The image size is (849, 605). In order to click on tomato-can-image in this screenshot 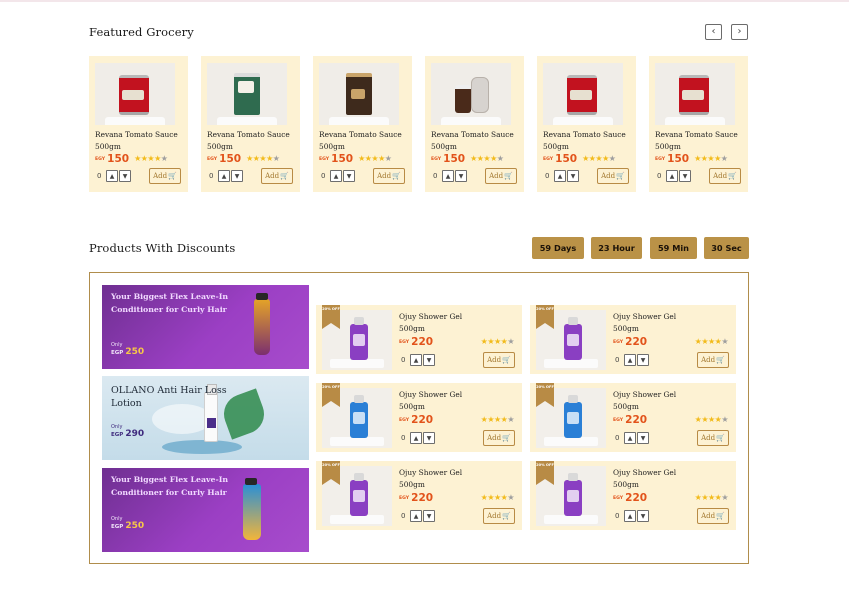, I will do `click(582, 95)`.